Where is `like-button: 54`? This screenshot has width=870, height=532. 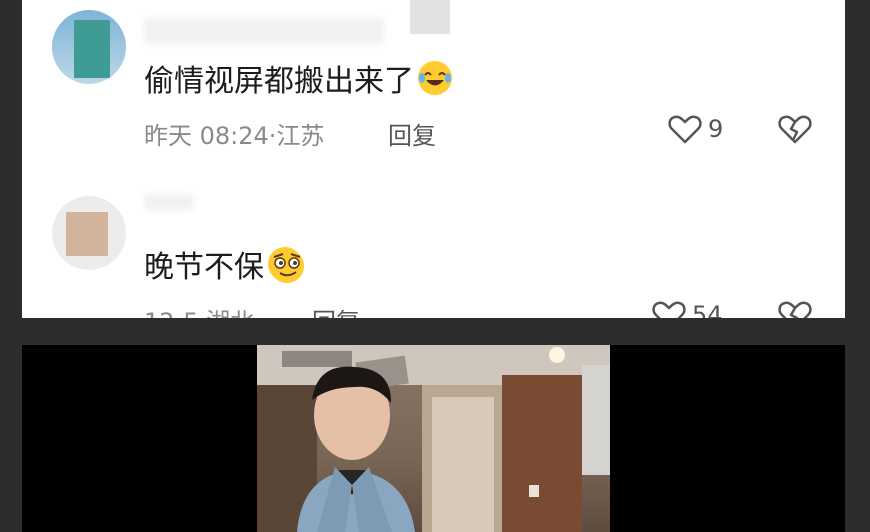
like-button: 54 is located at coordinates (687, 309).